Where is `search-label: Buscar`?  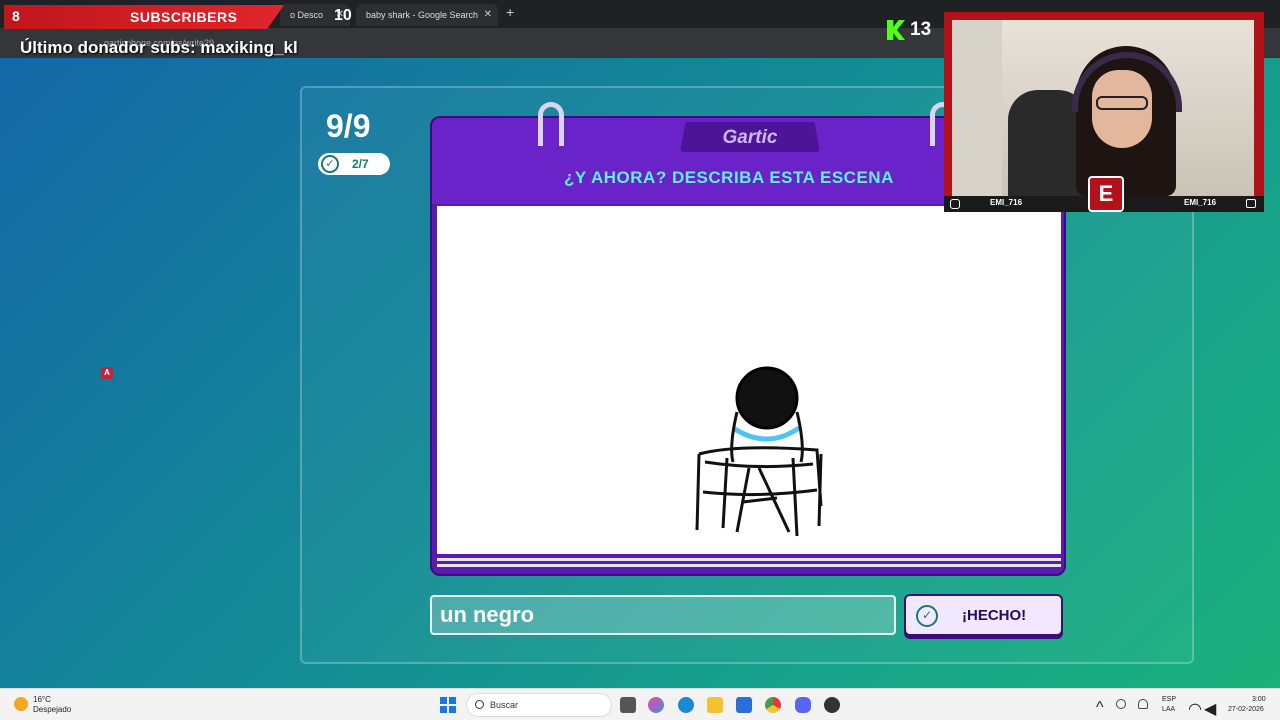 search-label: Buscar is located at coordinates (504, 705).